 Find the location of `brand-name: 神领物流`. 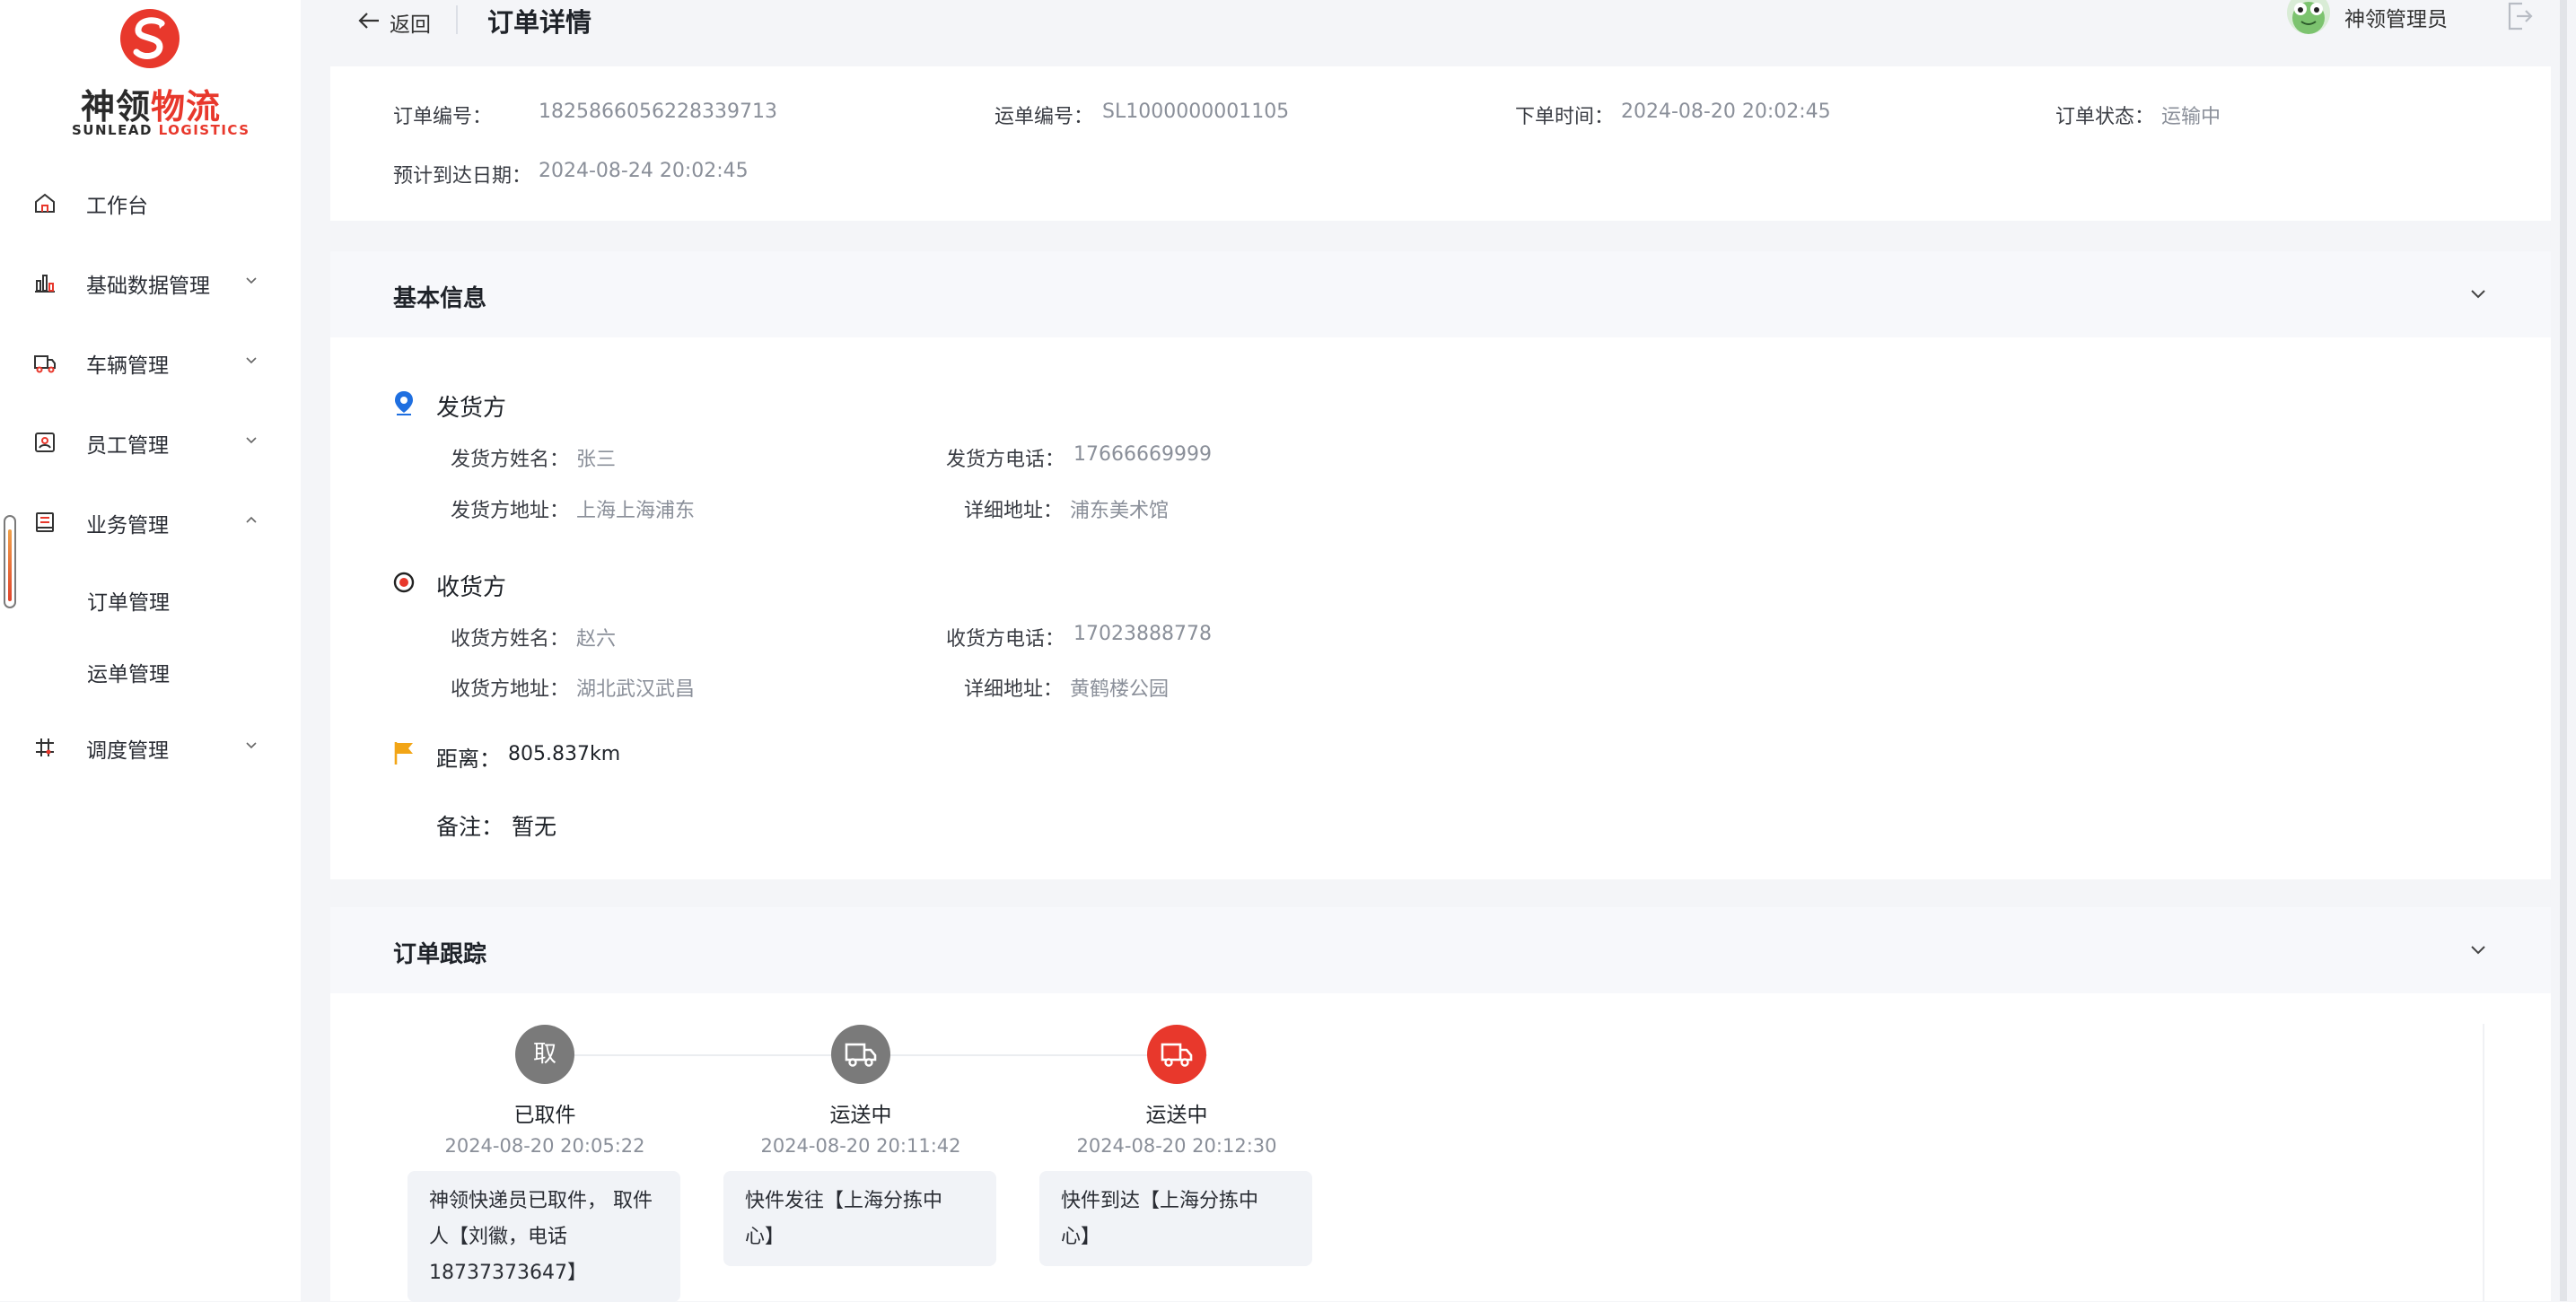

brand-name: 神领物流 is located at coordinates (151, 103).